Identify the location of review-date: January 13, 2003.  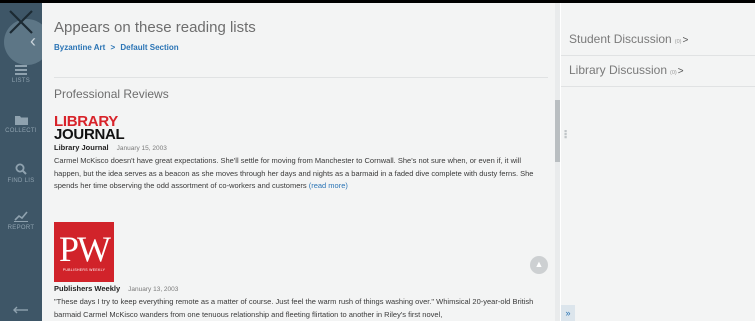
(153, 289).